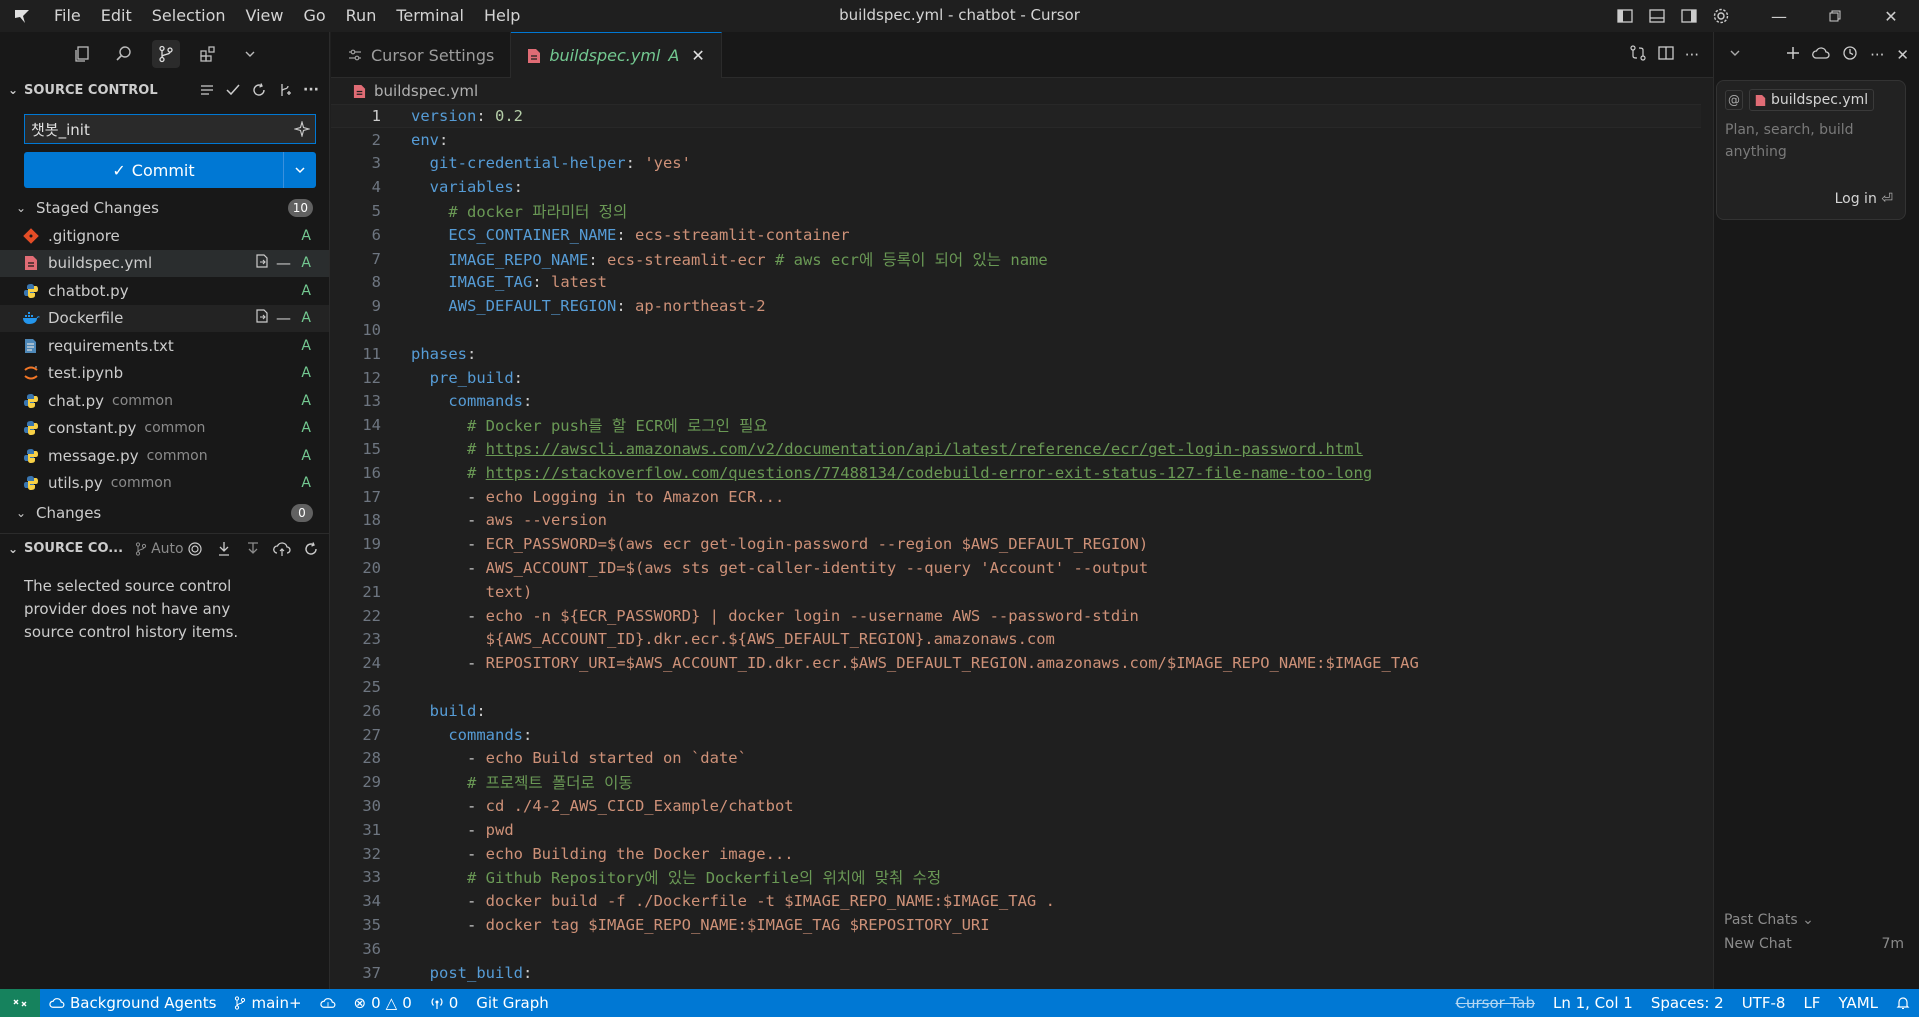 Image resolution: width=1919 pixels, height=1017 pixels. What do you see at coordinates (1625, 16) in the screenshot?
I see `toggle-primary-sidebar-icon` at bounding box center [1625, 16].